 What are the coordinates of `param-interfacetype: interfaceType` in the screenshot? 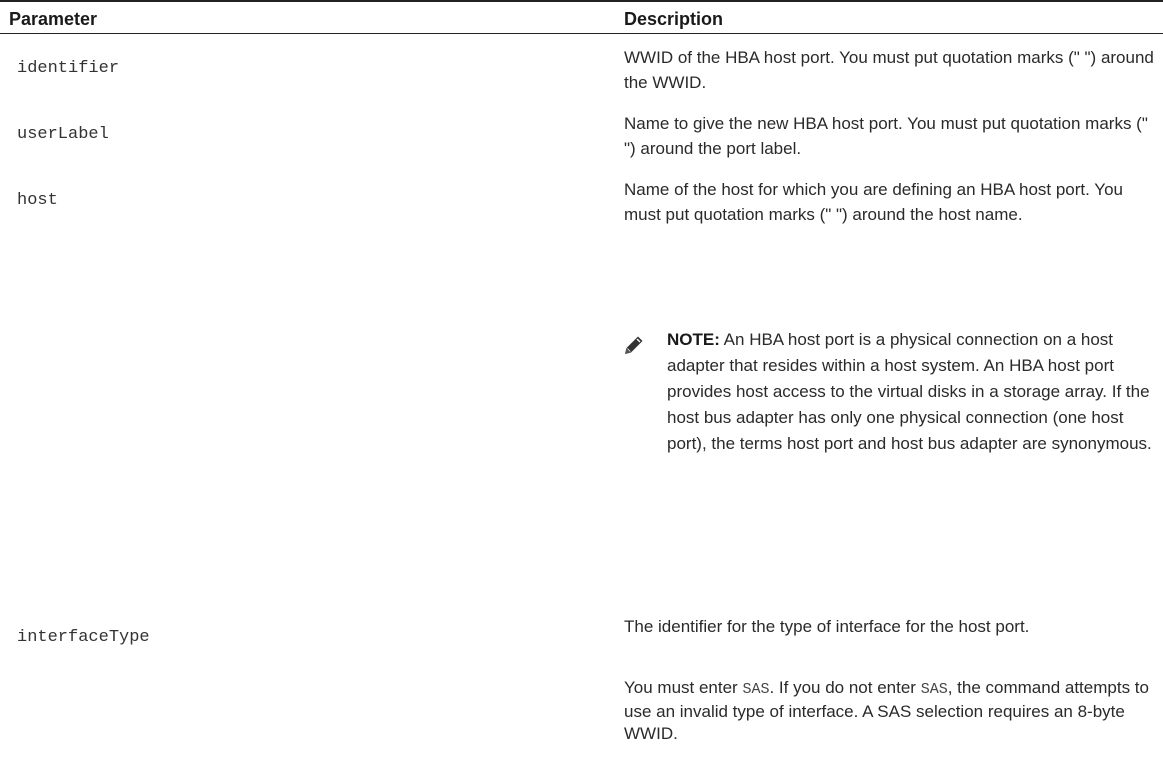 It's located at (83, 637).